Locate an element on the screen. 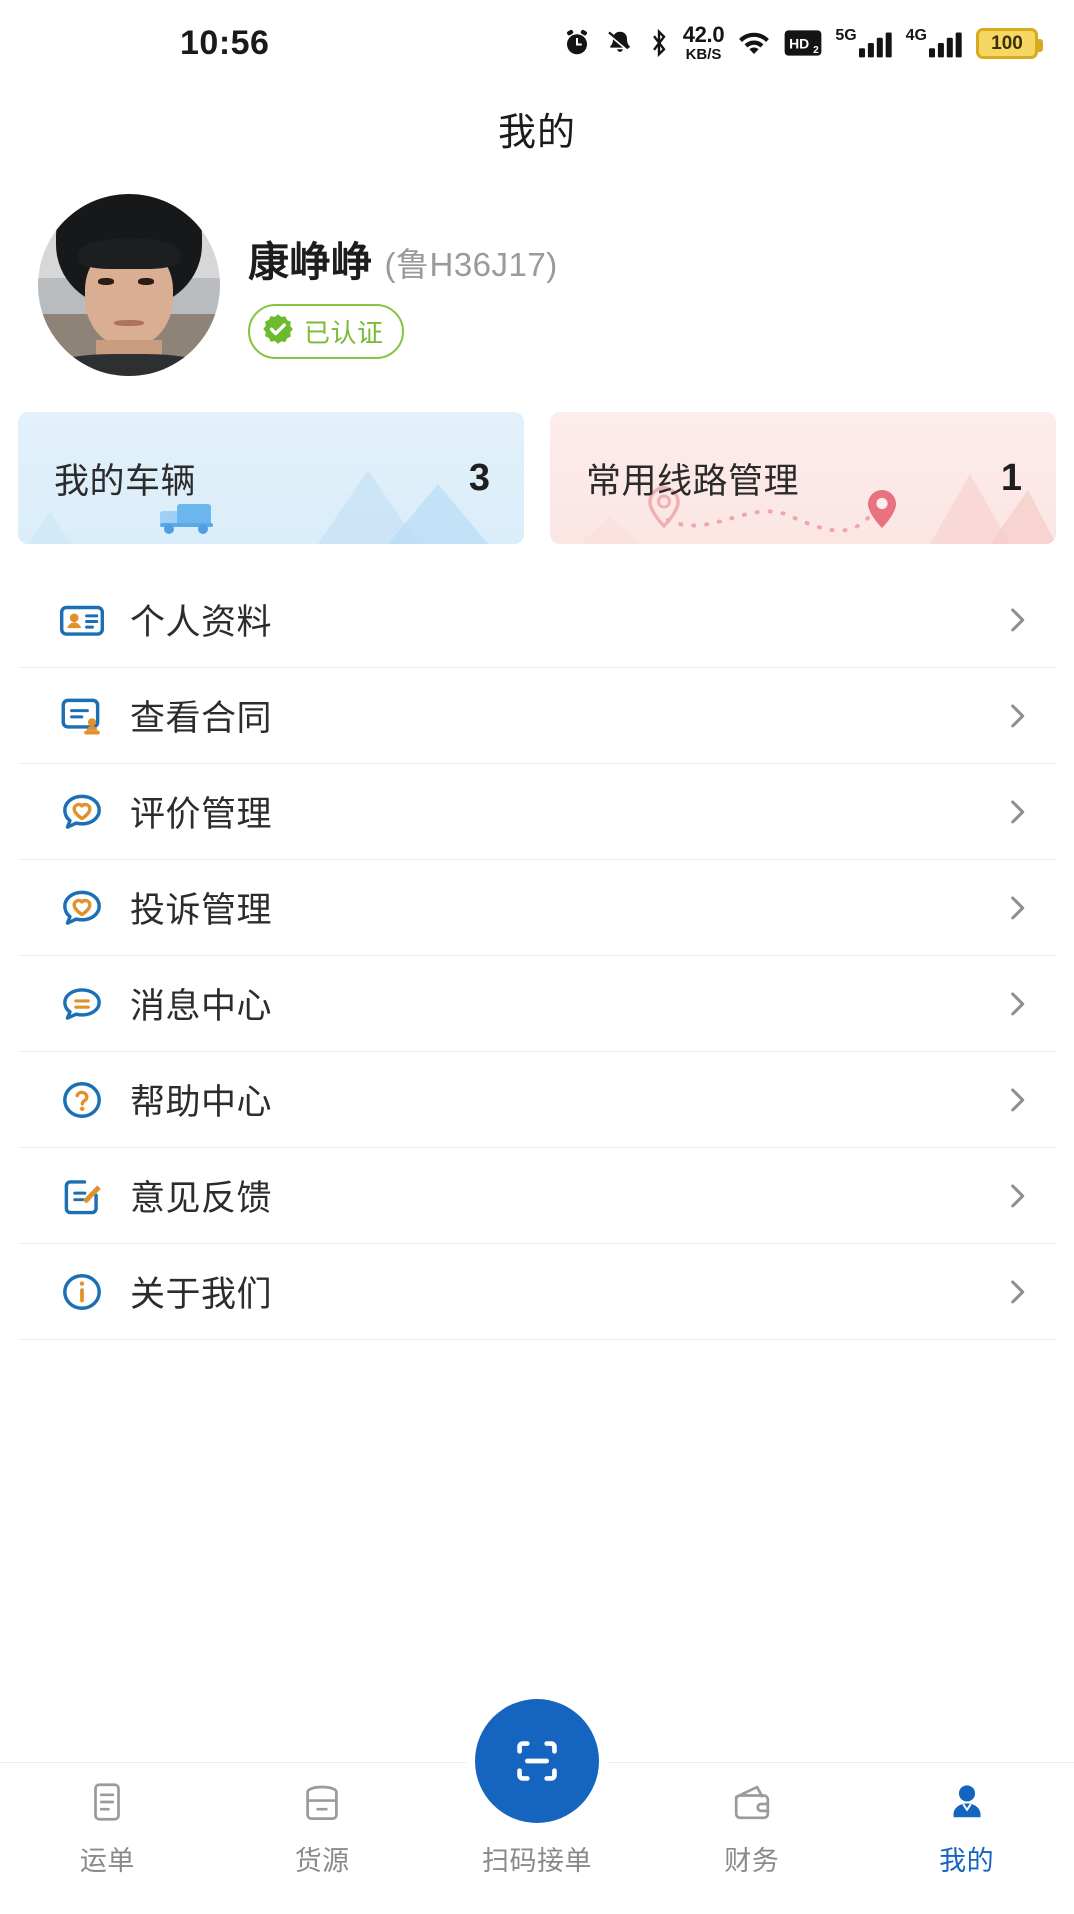  hd-icon: HD 2 is located at coordinates (803, 43).